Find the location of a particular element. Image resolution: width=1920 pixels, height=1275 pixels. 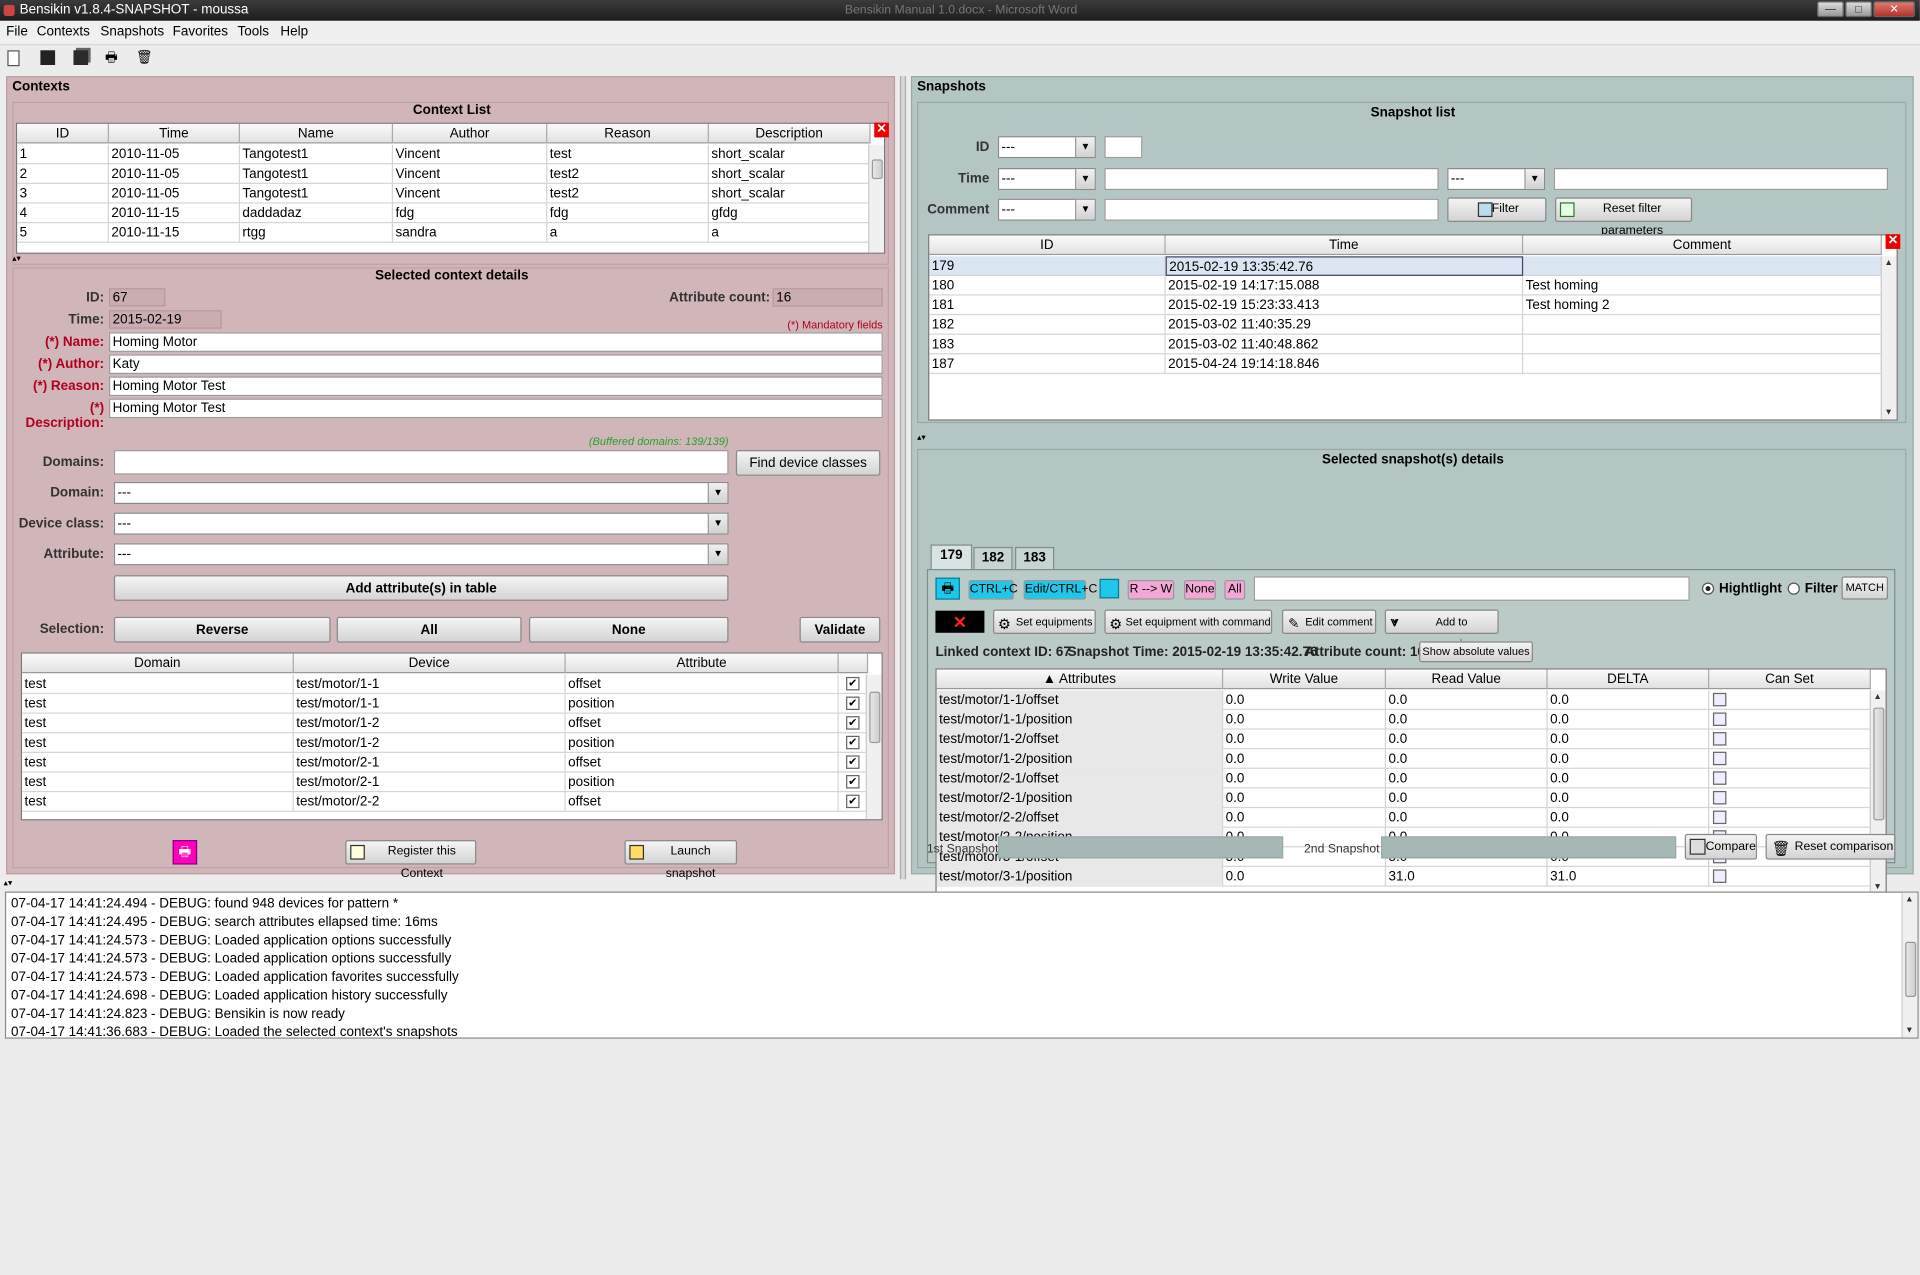

col-domain: Domain is located at coordinates (158, 663).